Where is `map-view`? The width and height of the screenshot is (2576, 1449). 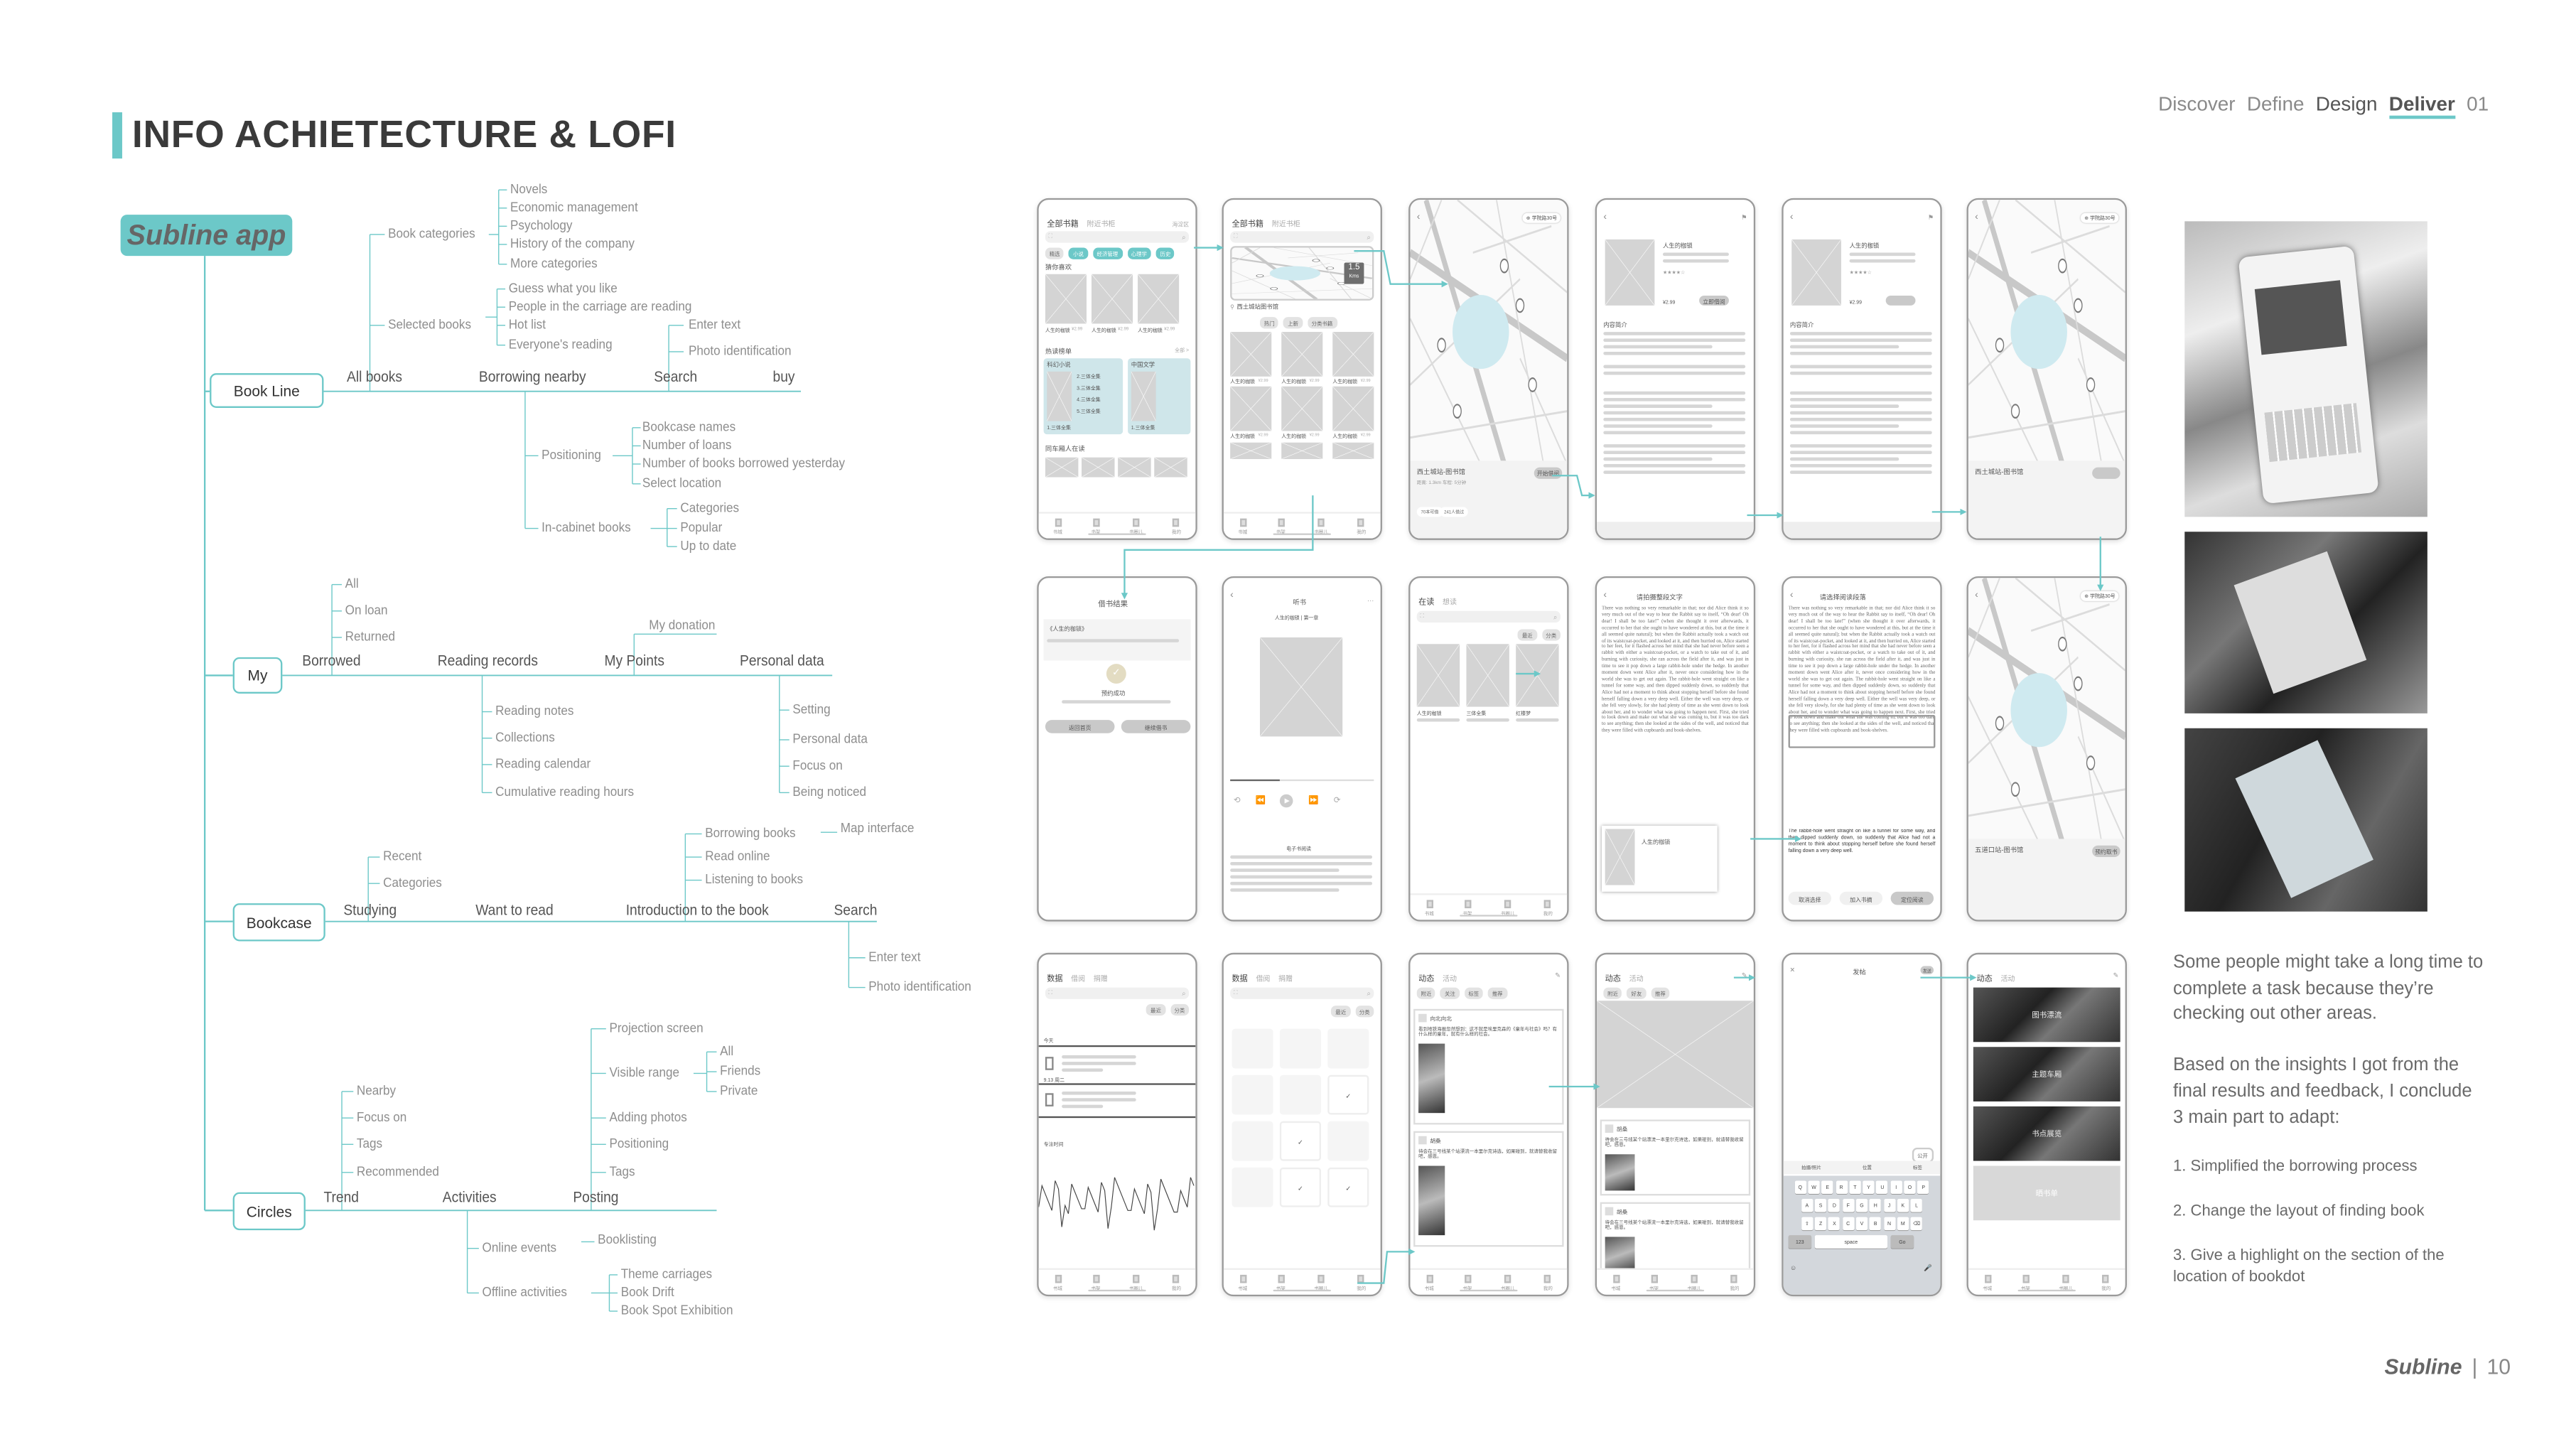 map-view is located at coordinates (2047, 332).